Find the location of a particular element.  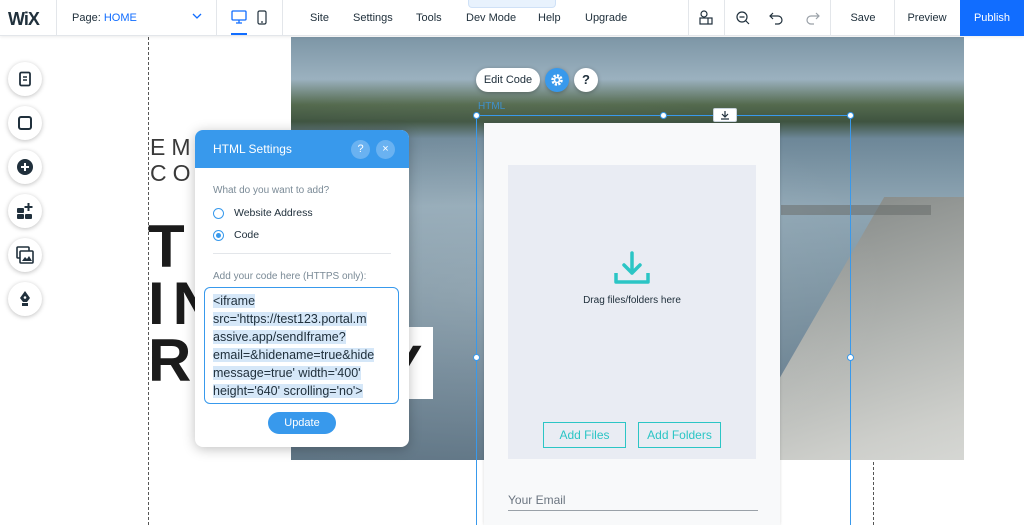

edit-code-button: Edit Code is located at coordinates (508, 80).